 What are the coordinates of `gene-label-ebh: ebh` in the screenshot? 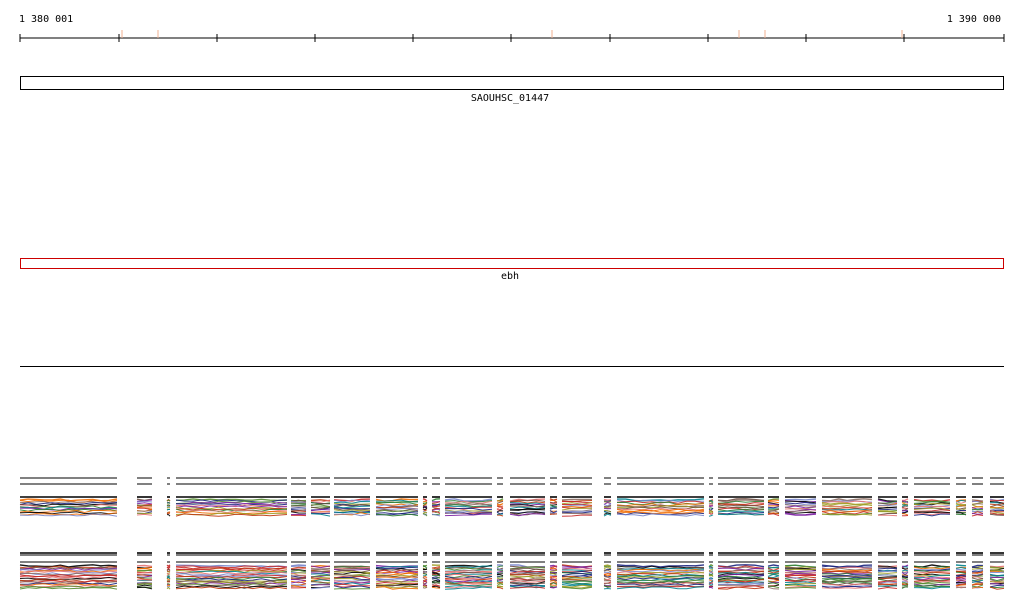 It's located at (510, 276).